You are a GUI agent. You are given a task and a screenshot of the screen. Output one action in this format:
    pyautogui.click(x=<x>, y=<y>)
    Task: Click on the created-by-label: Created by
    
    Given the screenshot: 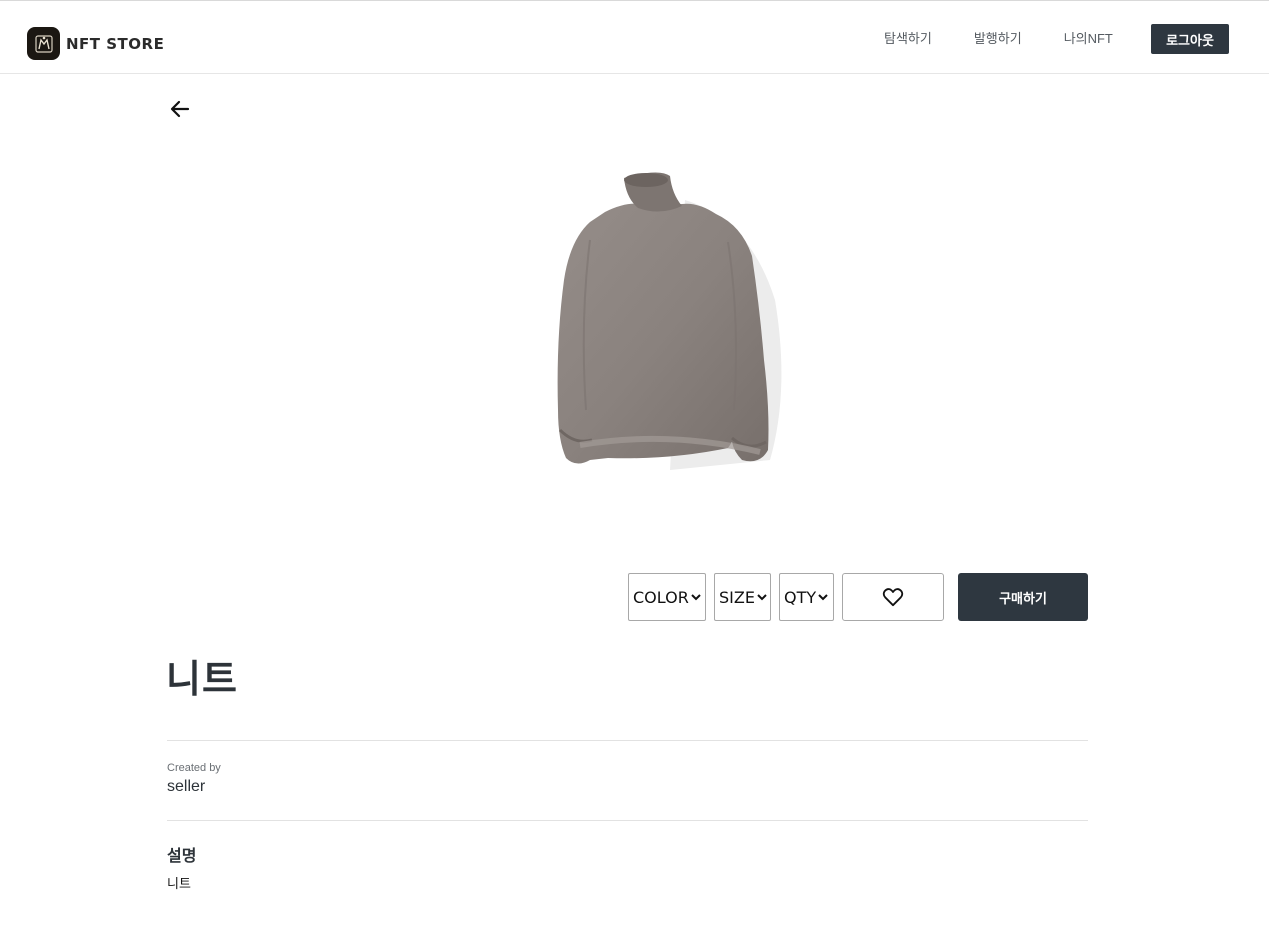 What is the action you would take?
    pyautogui.click(x=194, y=768)
    